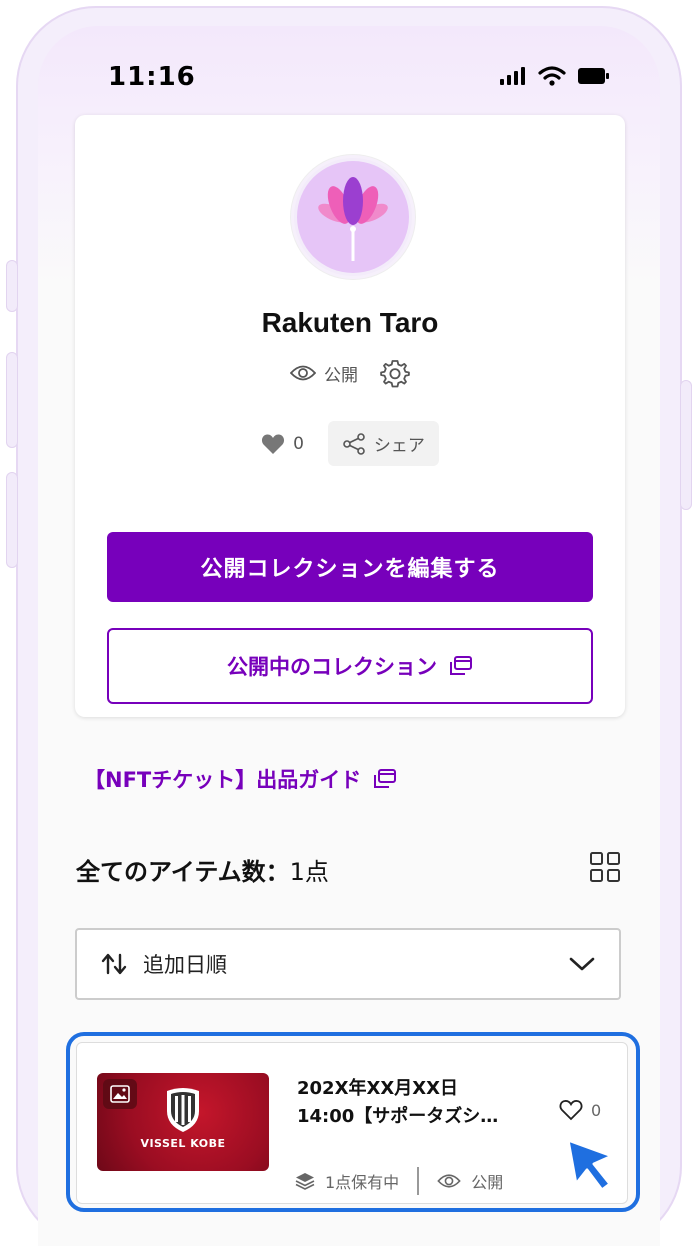 This screenshot has height=1246, width=698. I want to click on mouse-cursor-icon, so click(590, 1165).